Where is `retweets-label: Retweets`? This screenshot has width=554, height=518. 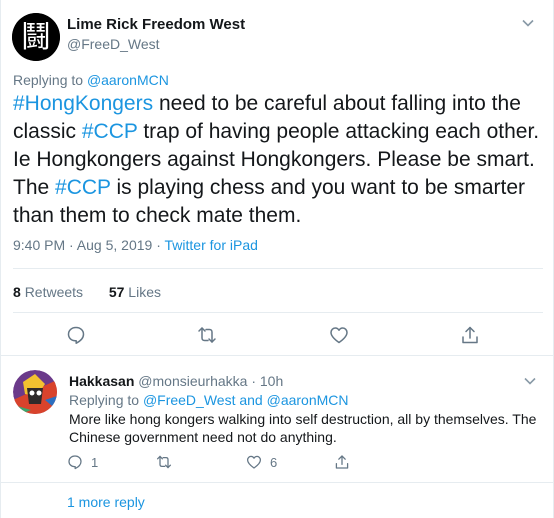 retweets-label: Retweets is located at coordinates (54, 292).